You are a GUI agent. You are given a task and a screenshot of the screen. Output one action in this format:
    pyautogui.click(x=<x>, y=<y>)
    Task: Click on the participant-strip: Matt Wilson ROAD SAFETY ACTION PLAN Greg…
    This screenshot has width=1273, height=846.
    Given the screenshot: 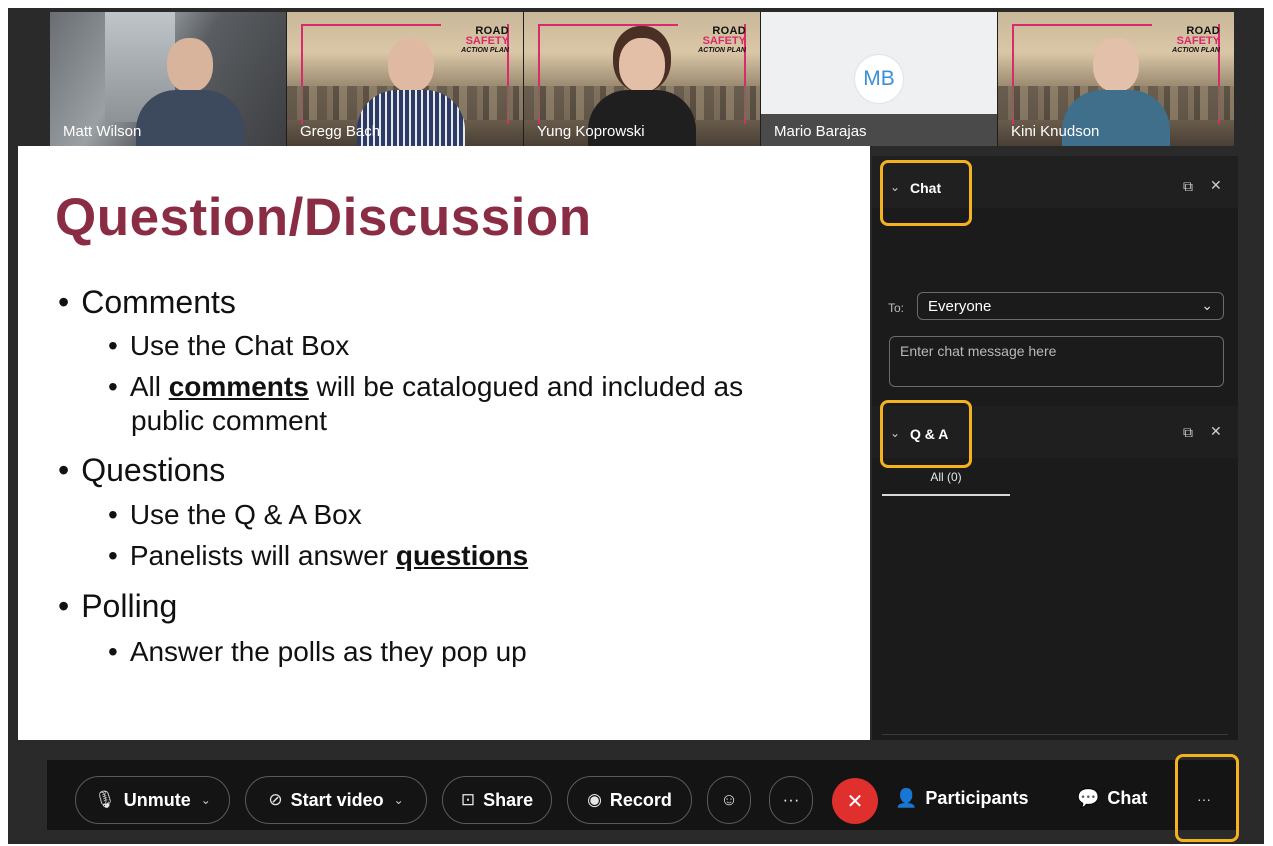 What is the action you would take?
    pyautogui.click(x=642, y=79)
    